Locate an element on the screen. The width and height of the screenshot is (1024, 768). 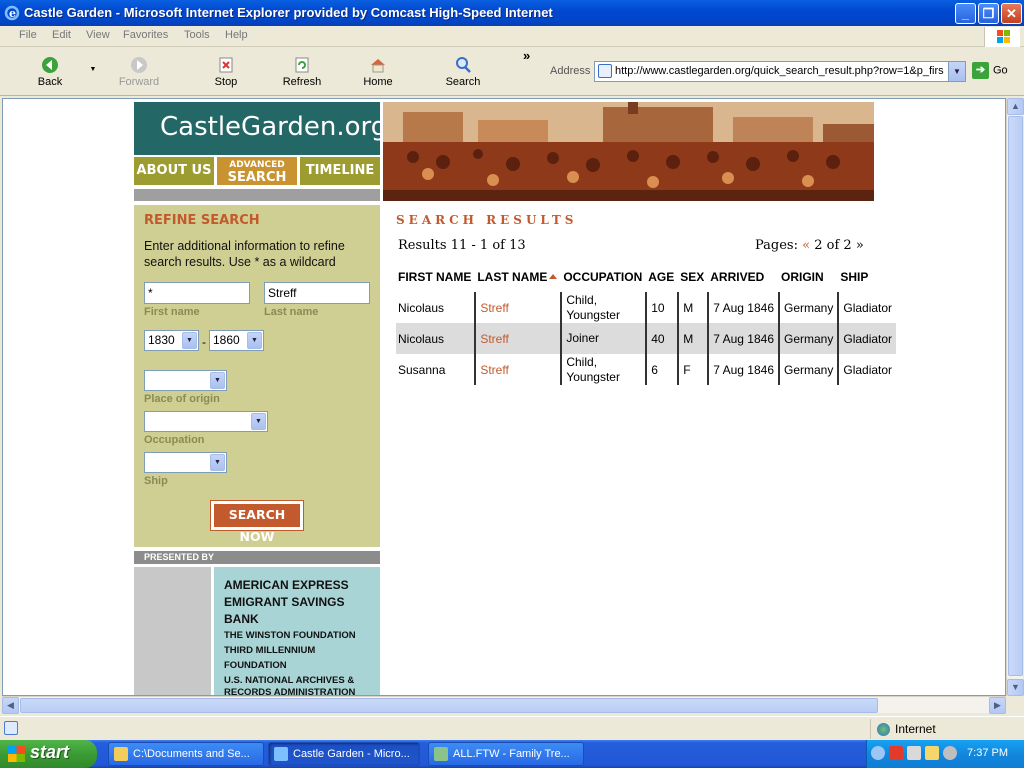
col-arrived: ARRIVED is located at coordinates (743, 281).